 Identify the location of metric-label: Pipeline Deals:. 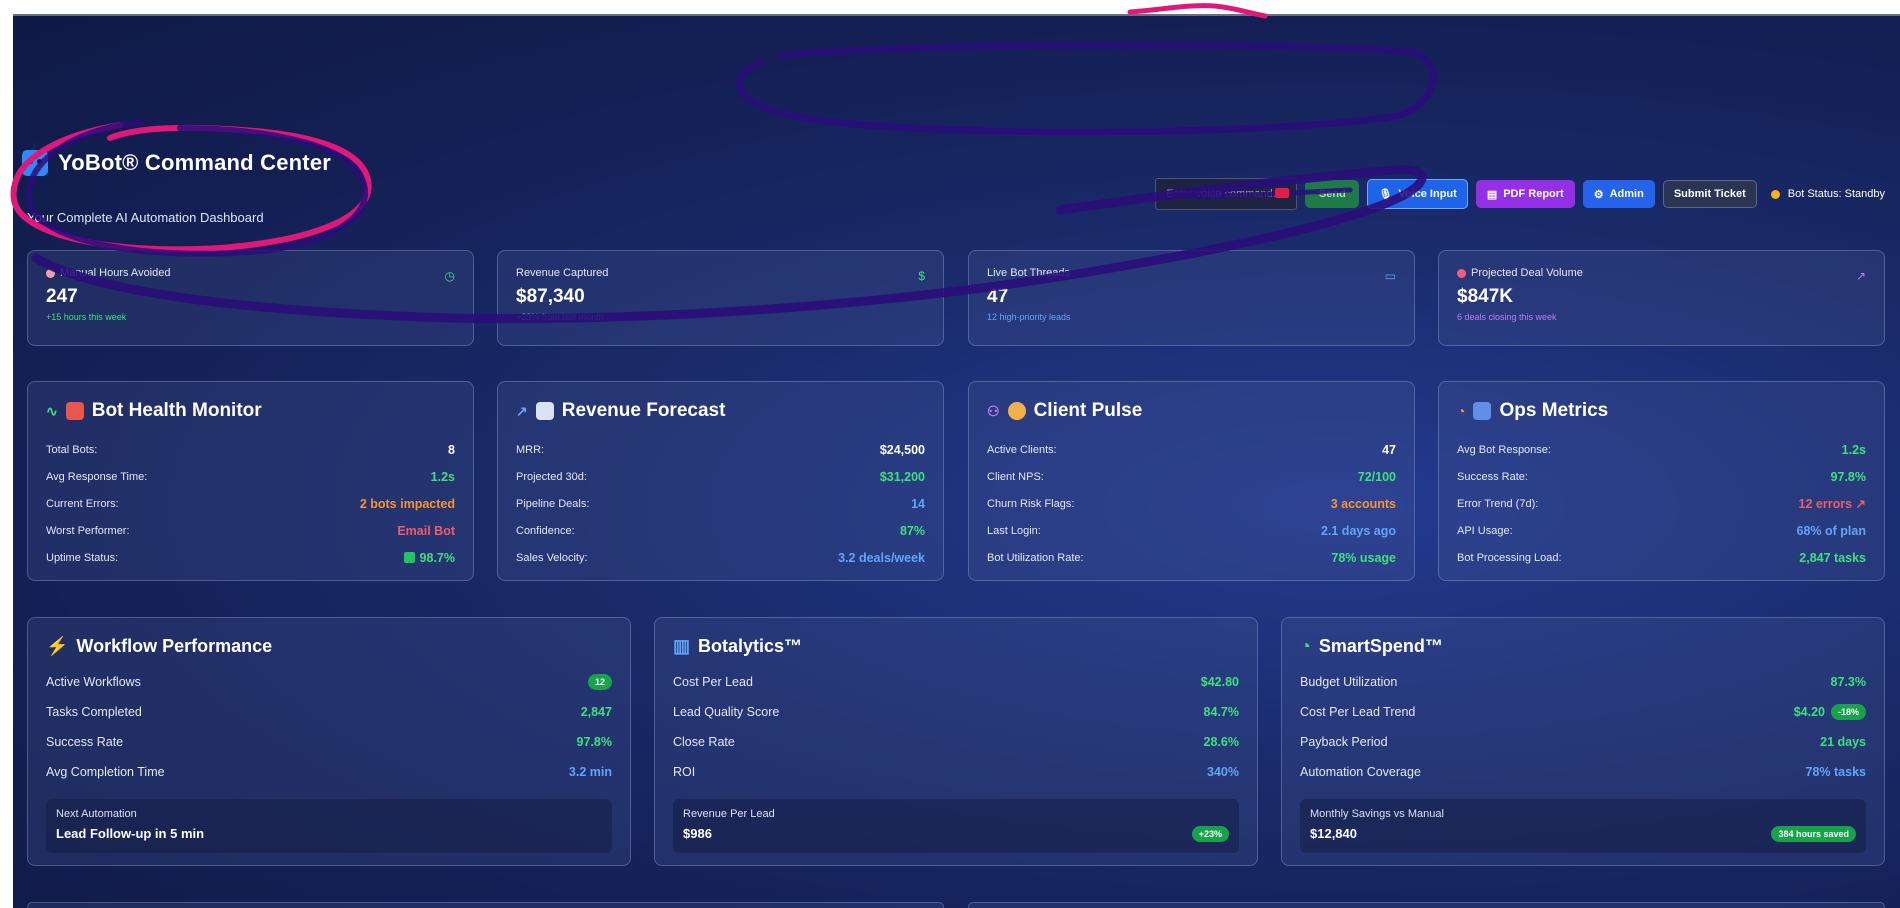
(553, 503).